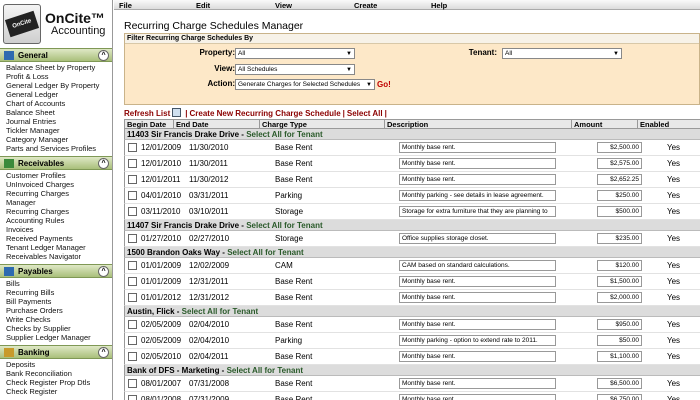 This screenshot has height=400, width=700. I want to click on action-select: Generate Charges for Selected Schedules ▼, so click(305, 84).